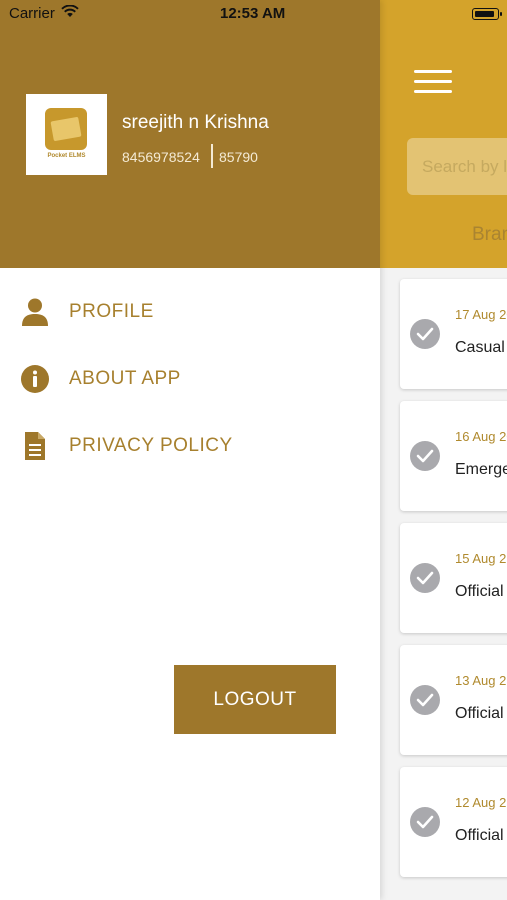  Describe the element at coordinates (453, 700) in the screenshot. I see `leave-card: 13 Aug 2 Official` at that location.